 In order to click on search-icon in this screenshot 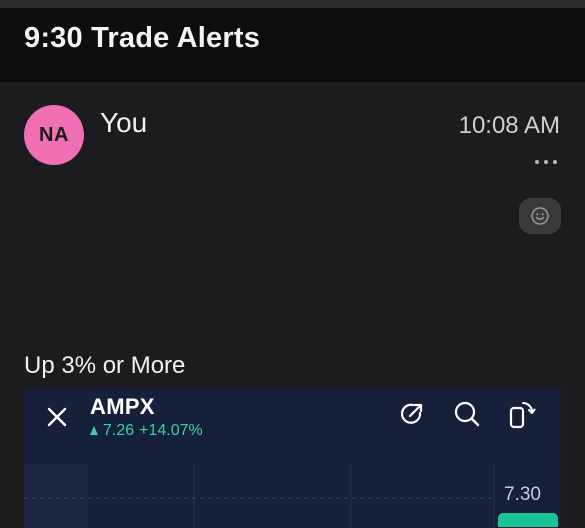, I will do `click(467, 414)`.